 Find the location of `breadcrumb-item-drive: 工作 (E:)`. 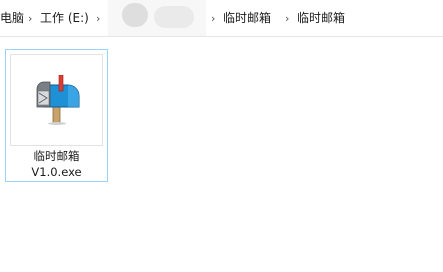

breadcrumb-item-drive: 工作 (E:) is located at coordinates (64, 18).